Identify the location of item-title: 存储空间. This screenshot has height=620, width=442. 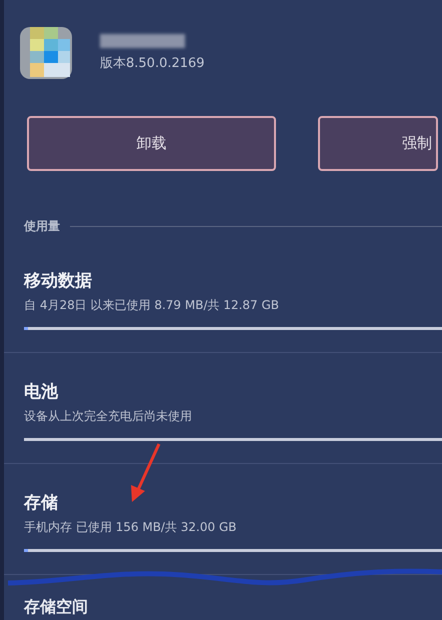
(223, 596).